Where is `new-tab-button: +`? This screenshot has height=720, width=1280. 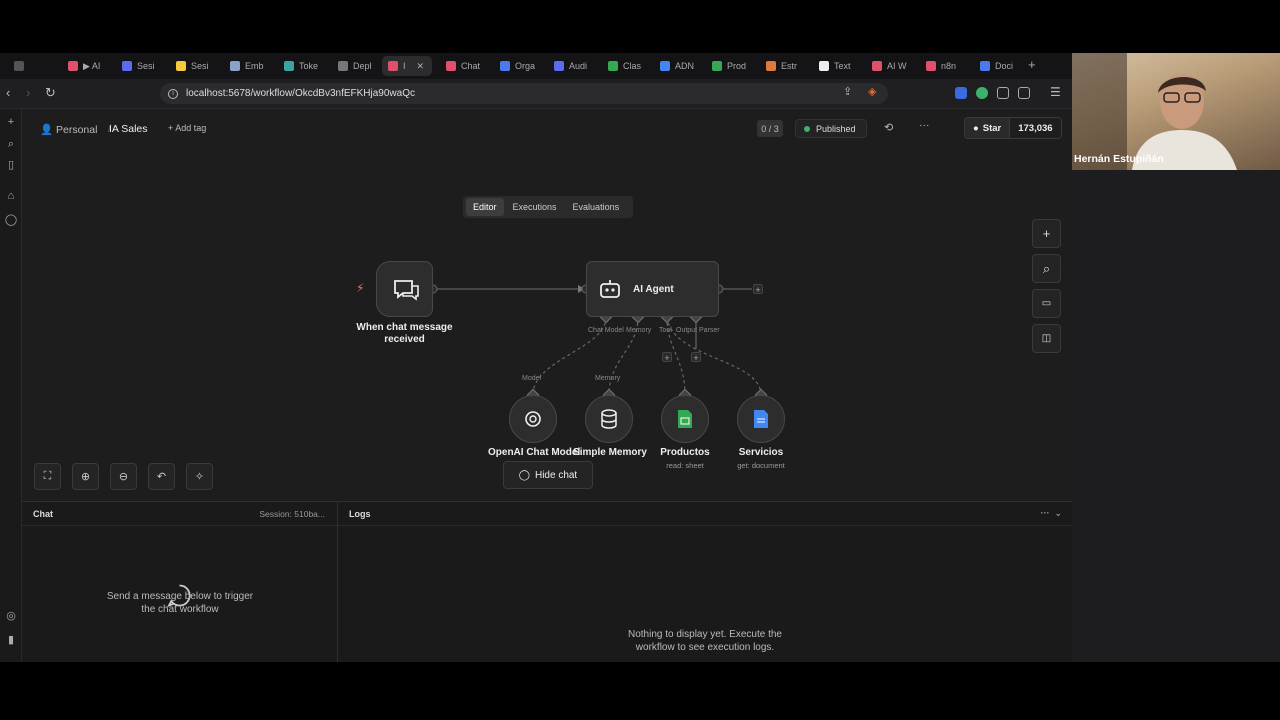 new-tab-button: + is located at coordinates (1032, 64).